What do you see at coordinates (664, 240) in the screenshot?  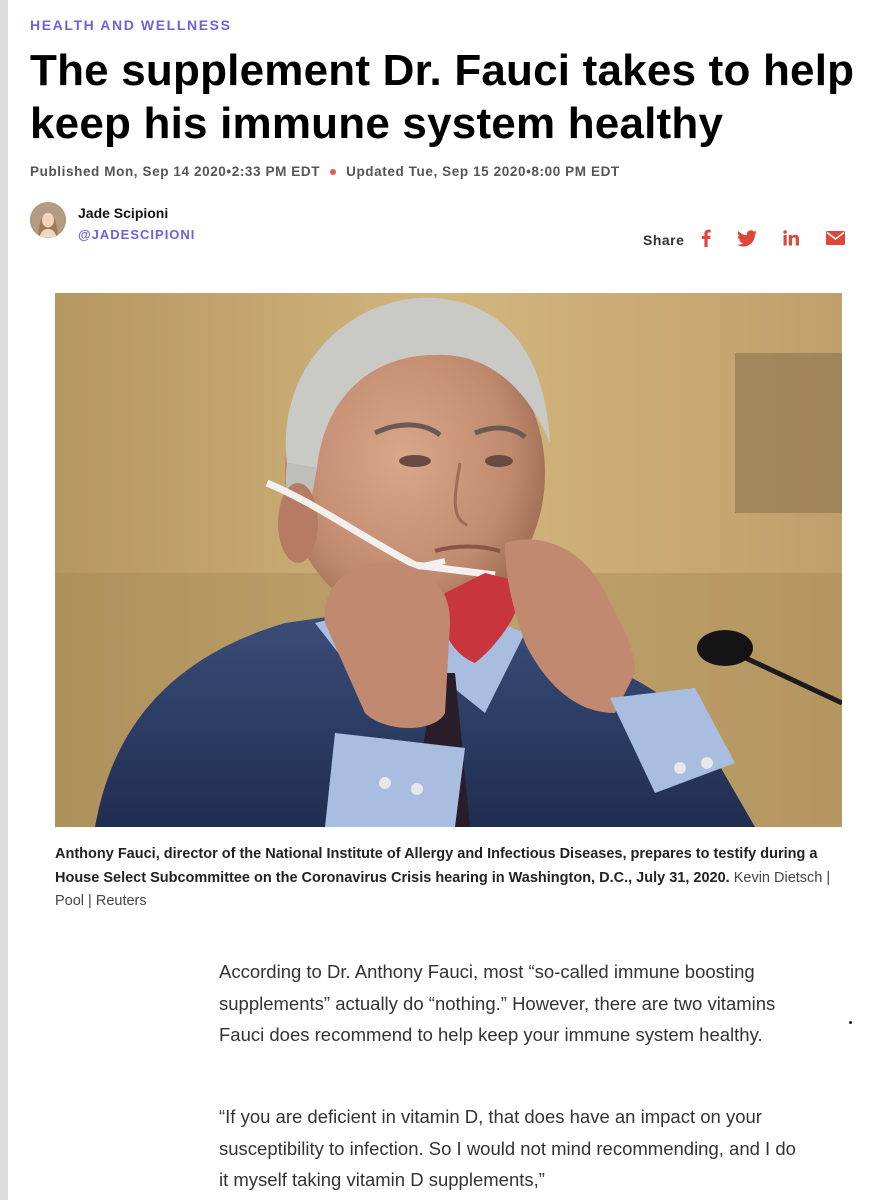 I see `share-label: Share` at bounding box center [664, 240].